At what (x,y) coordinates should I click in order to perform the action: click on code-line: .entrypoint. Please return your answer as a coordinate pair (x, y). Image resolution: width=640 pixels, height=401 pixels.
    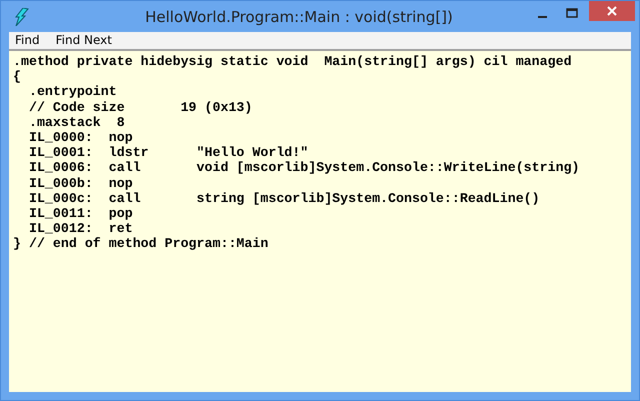
    Looking at the image, I should click on (72, 92).